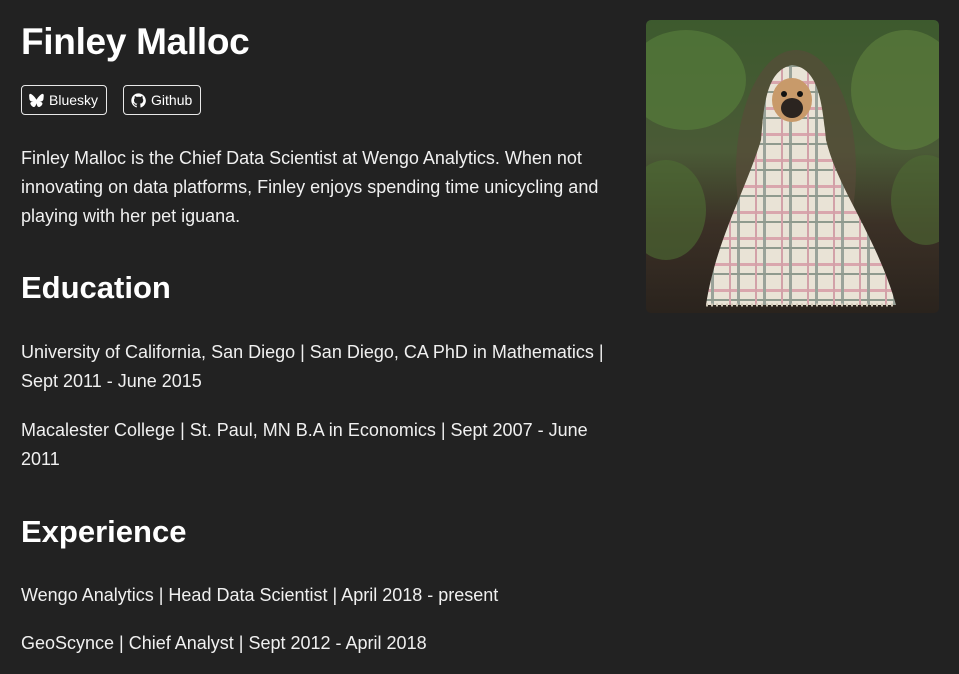  Describe the element at coordinates (792, 166) in the screenshot. I see `profile-photo` at that location.